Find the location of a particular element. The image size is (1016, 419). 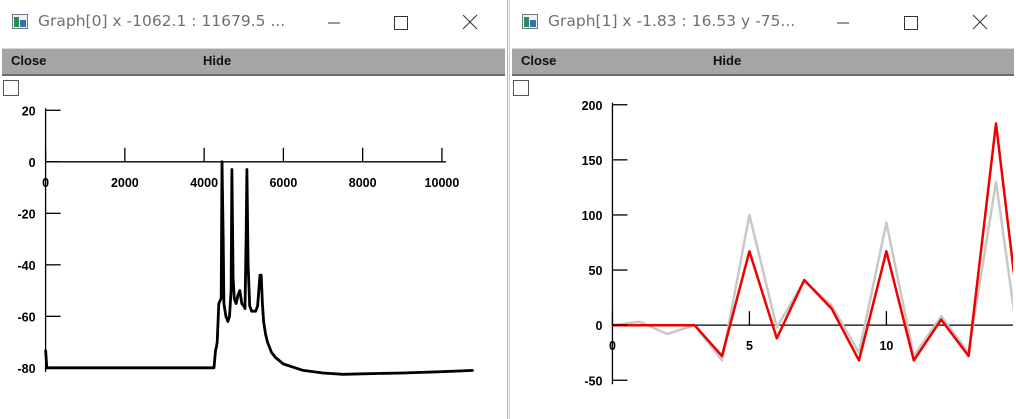

y-tick-label: 20 is located at coordinates (29, 111).